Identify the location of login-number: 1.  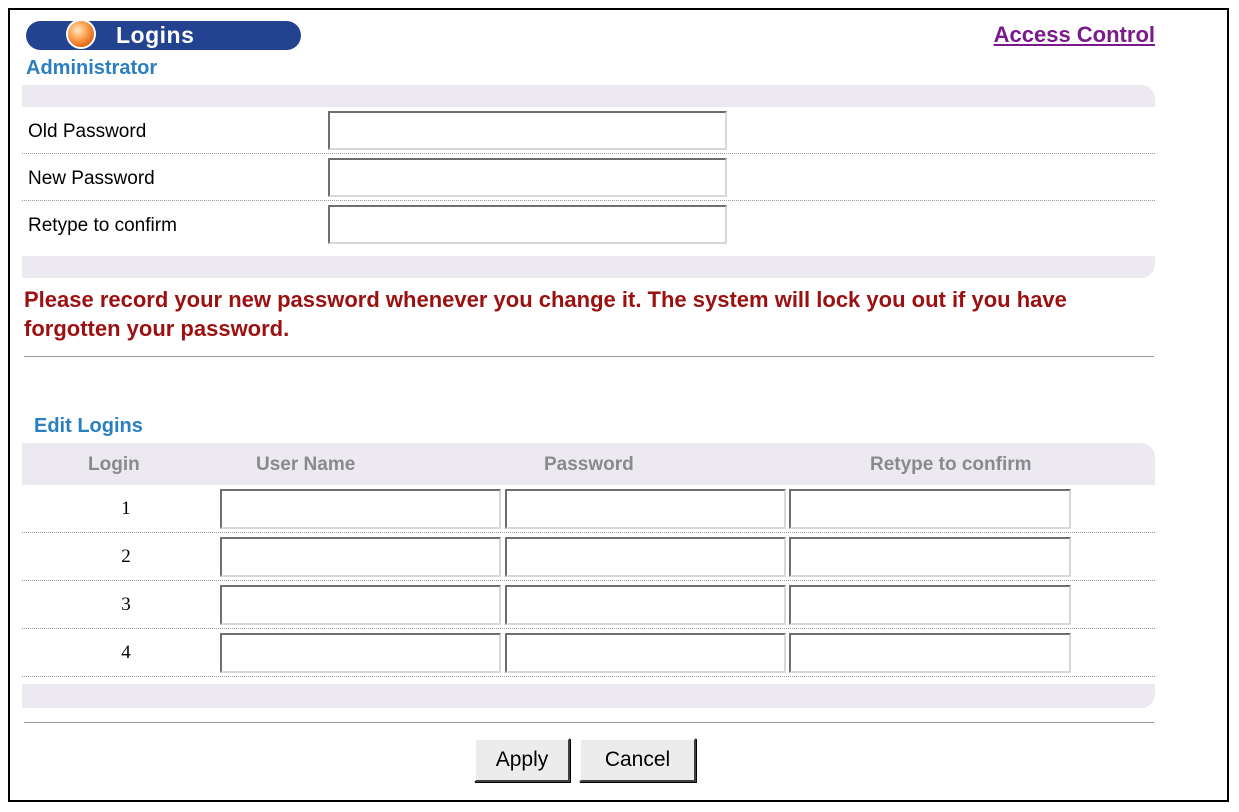
(126, 508).